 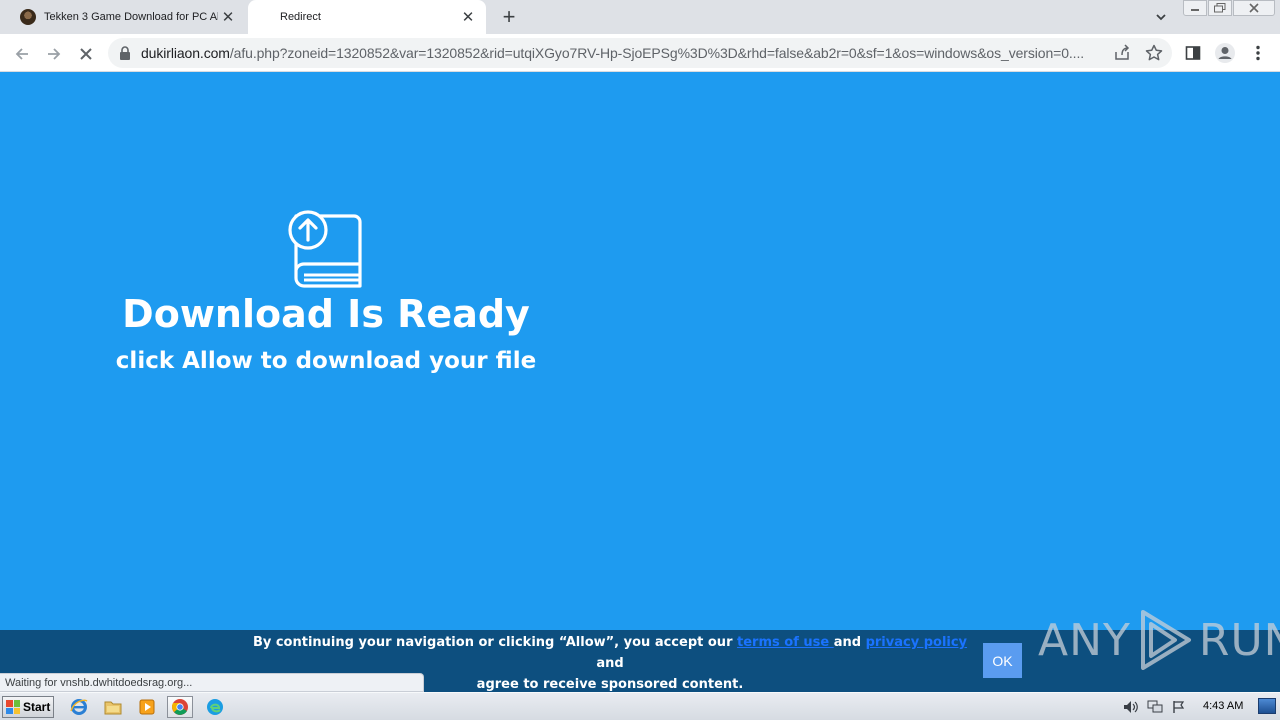 What do you see at coordinates (1254, 8) in the screenshot?
I see `window-close-button` at bounding box center [1254, 8].